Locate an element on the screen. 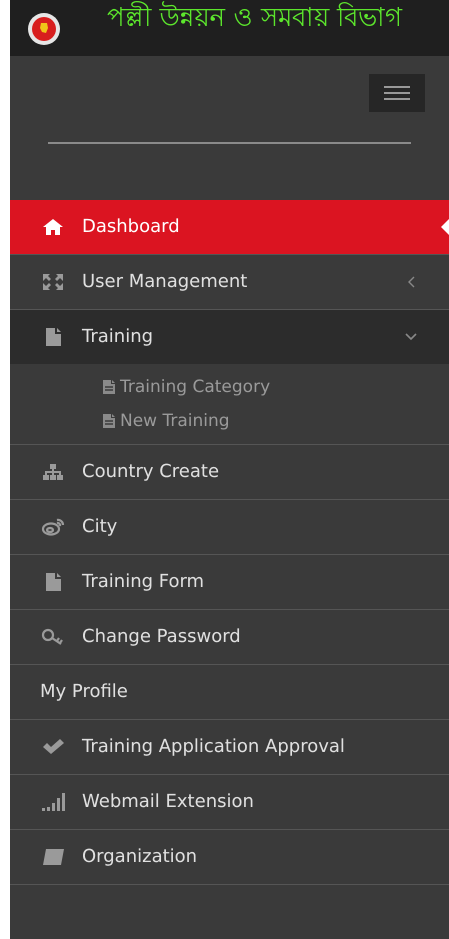 This screenshot has height=939, width=449. menu-label: City is located at coordinates (100, 527).